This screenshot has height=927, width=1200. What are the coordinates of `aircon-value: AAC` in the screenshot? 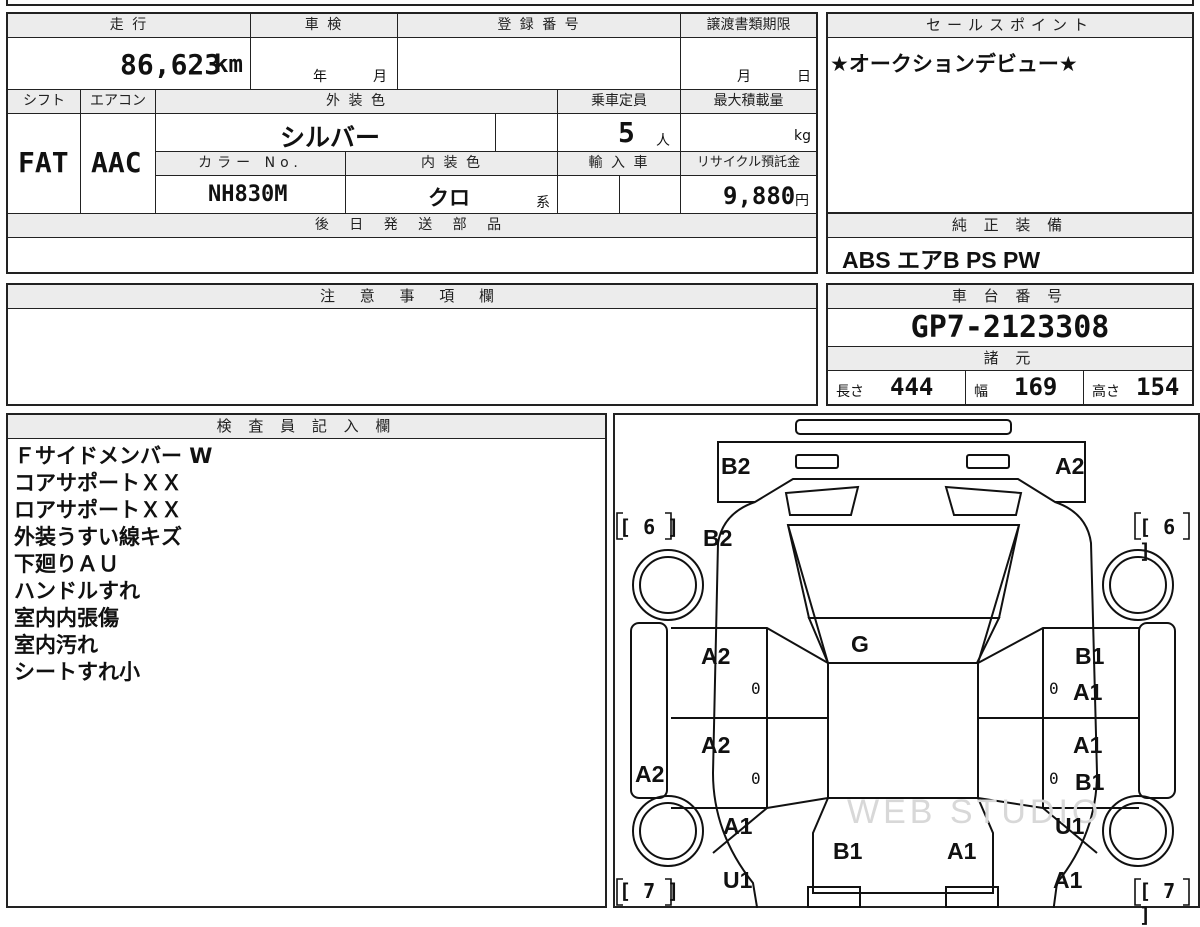 It's located at (116, 162).